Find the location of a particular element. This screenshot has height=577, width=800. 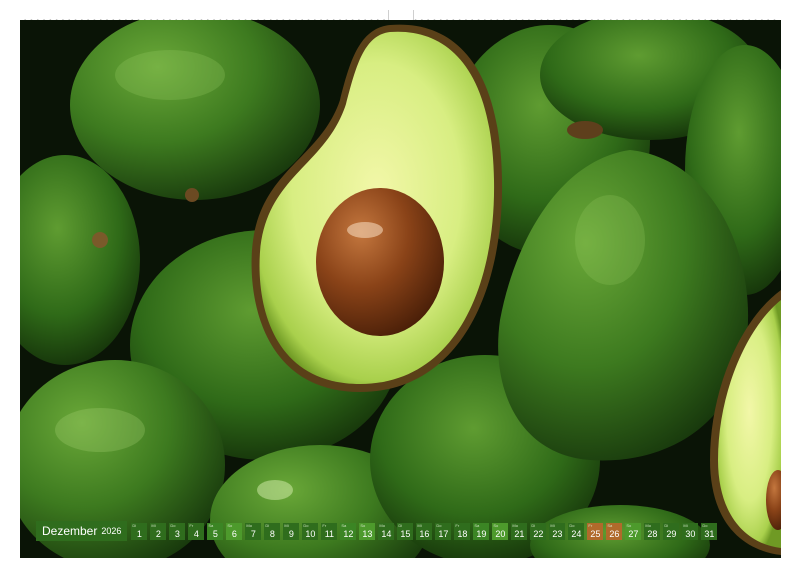

day-number: 4 is located at coordinates (196, 533).